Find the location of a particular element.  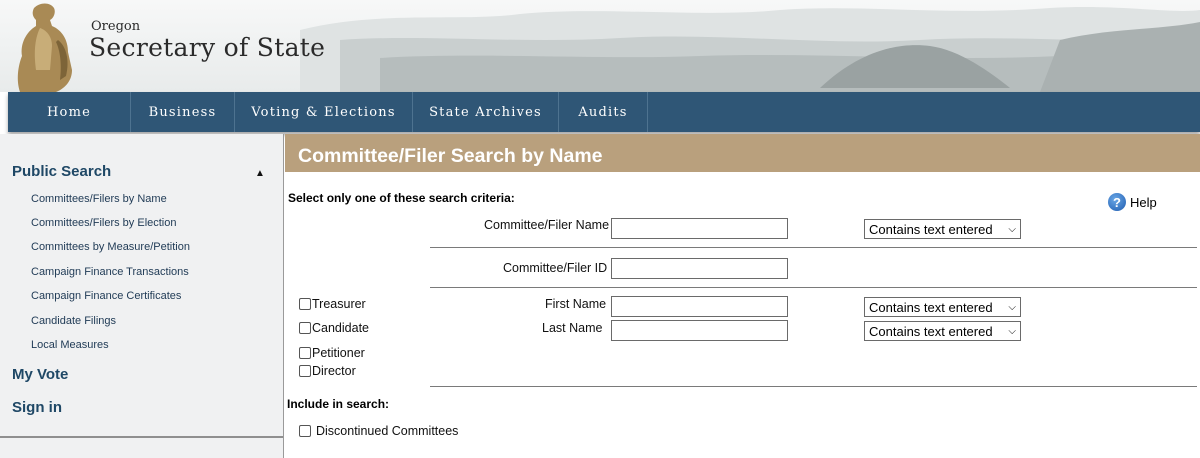

committee-id-input is located at coordinates (699, 268).